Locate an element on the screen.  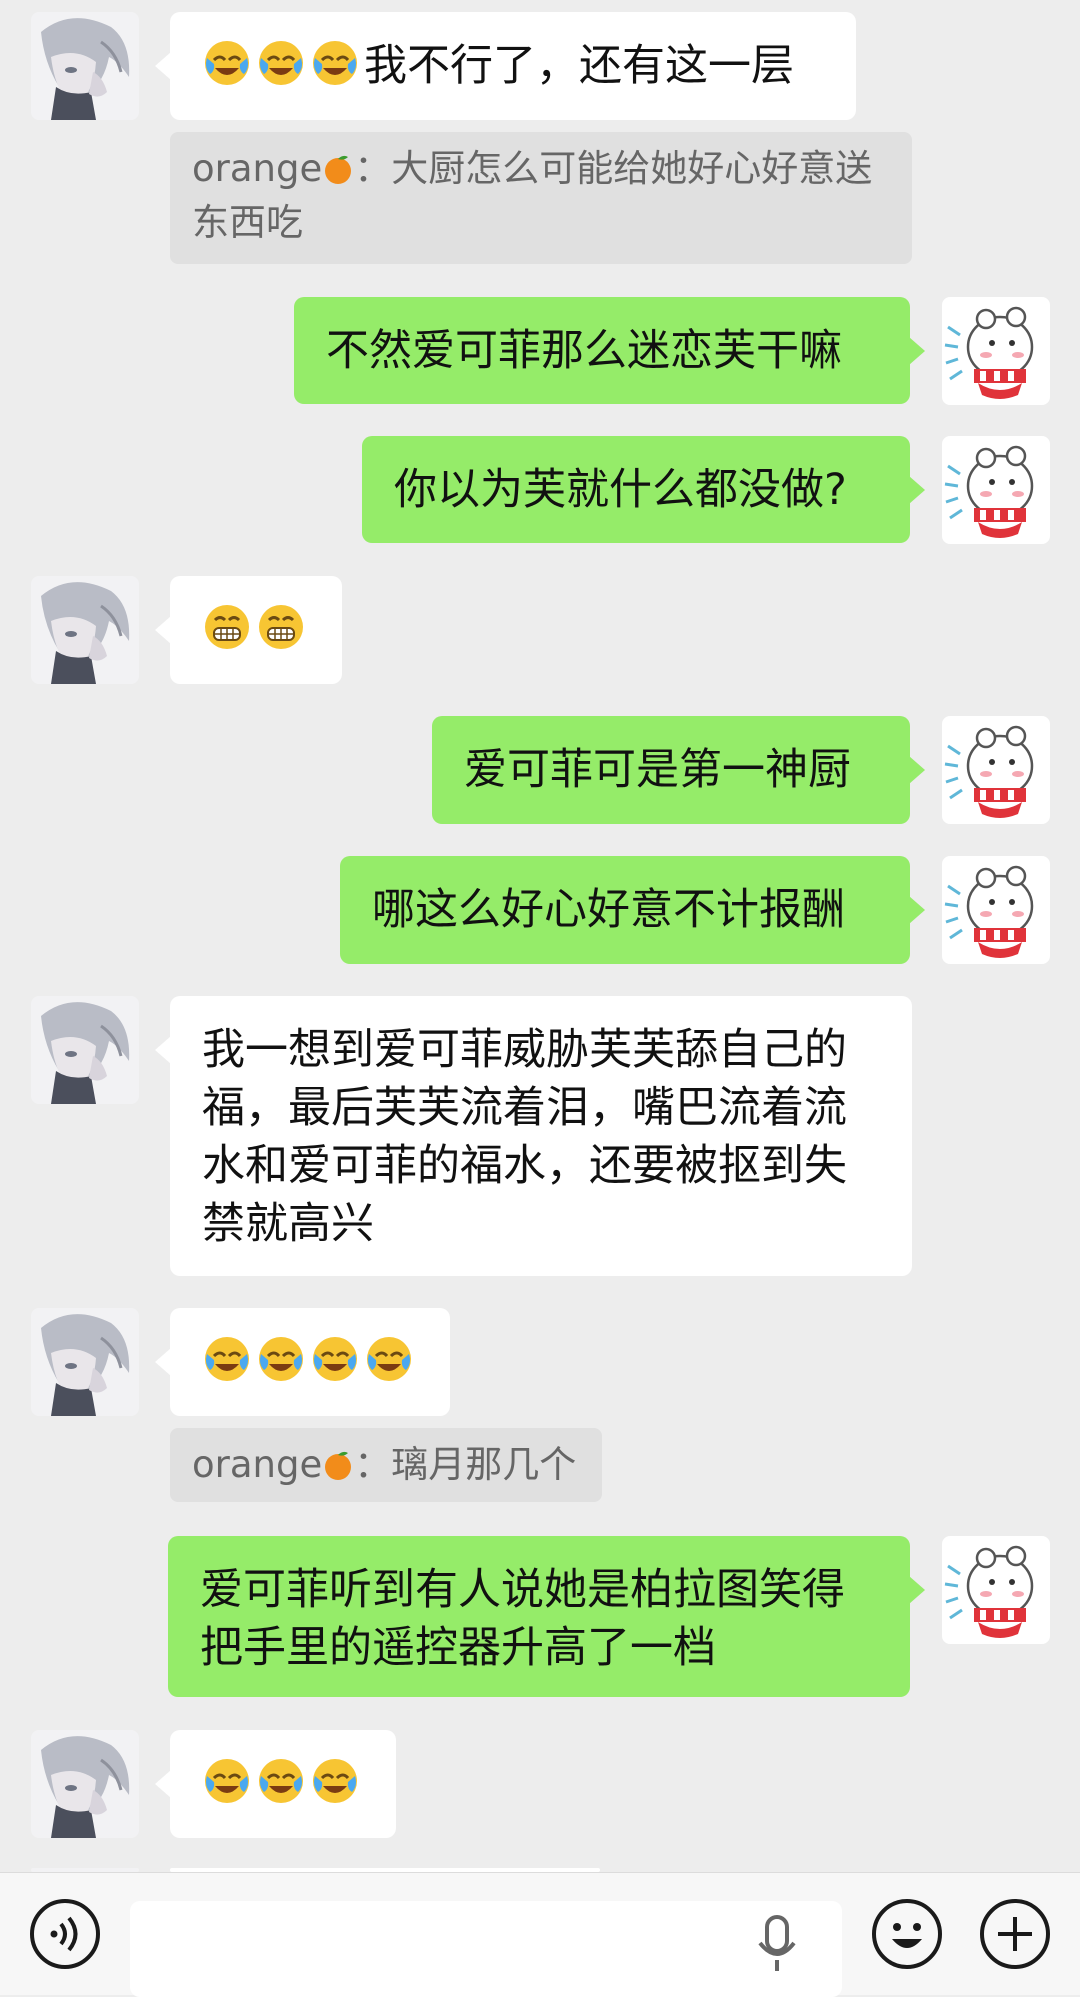
message-text-line: 福，最后芙芙流着泪，嘴巴流着流 is located at coordinates (524, 1108).